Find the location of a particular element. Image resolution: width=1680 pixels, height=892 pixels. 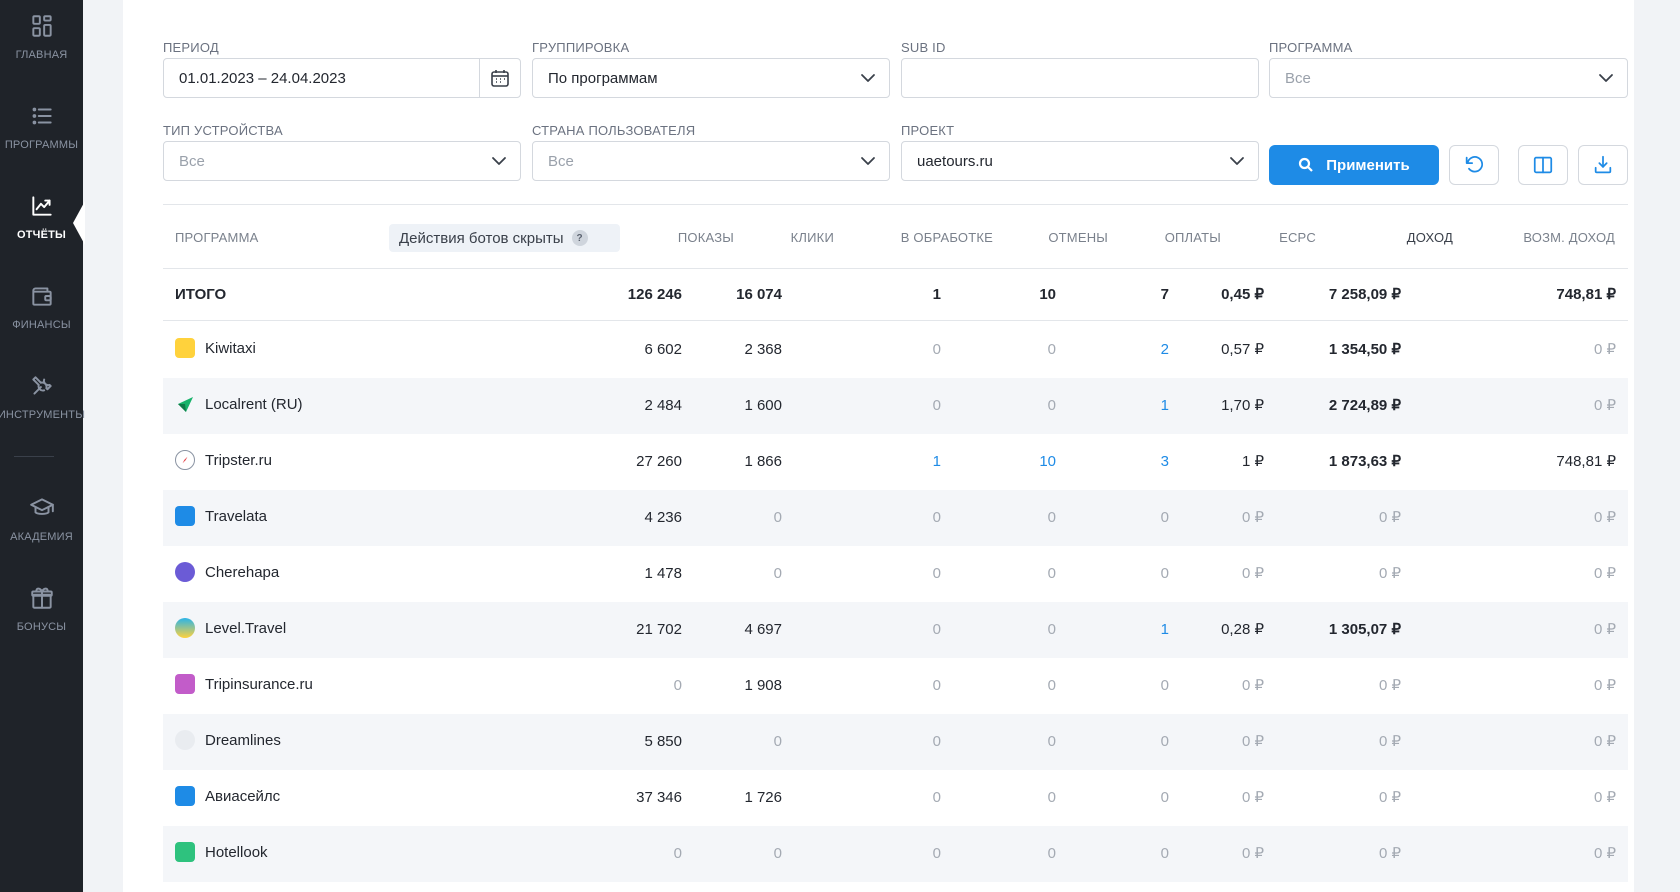

reset-icon is located at coordinates (1474, 164).